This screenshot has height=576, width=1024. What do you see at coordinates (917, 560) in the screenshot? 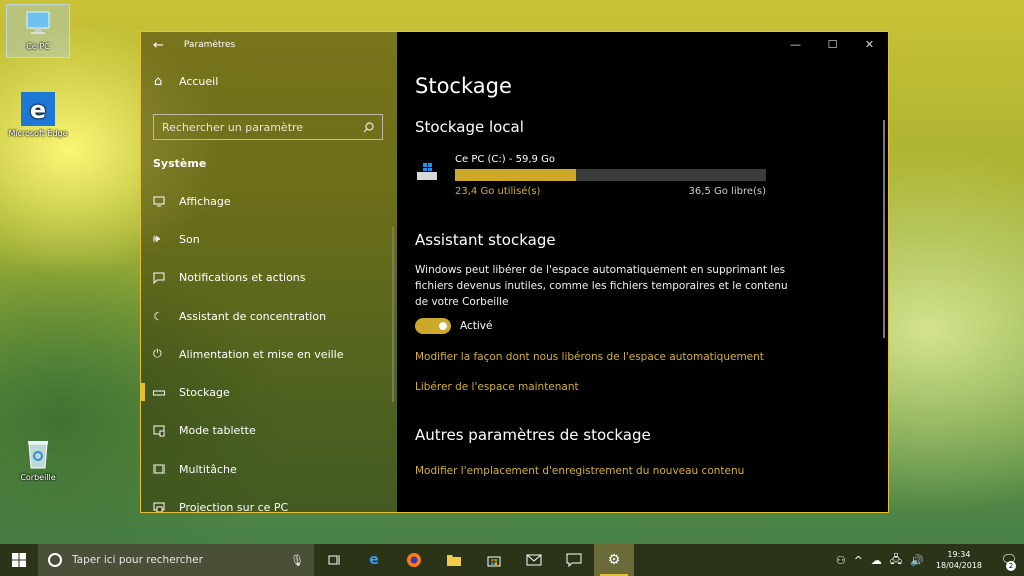
I see `volume-icon: 🔊` at bounding box center [917, 560].